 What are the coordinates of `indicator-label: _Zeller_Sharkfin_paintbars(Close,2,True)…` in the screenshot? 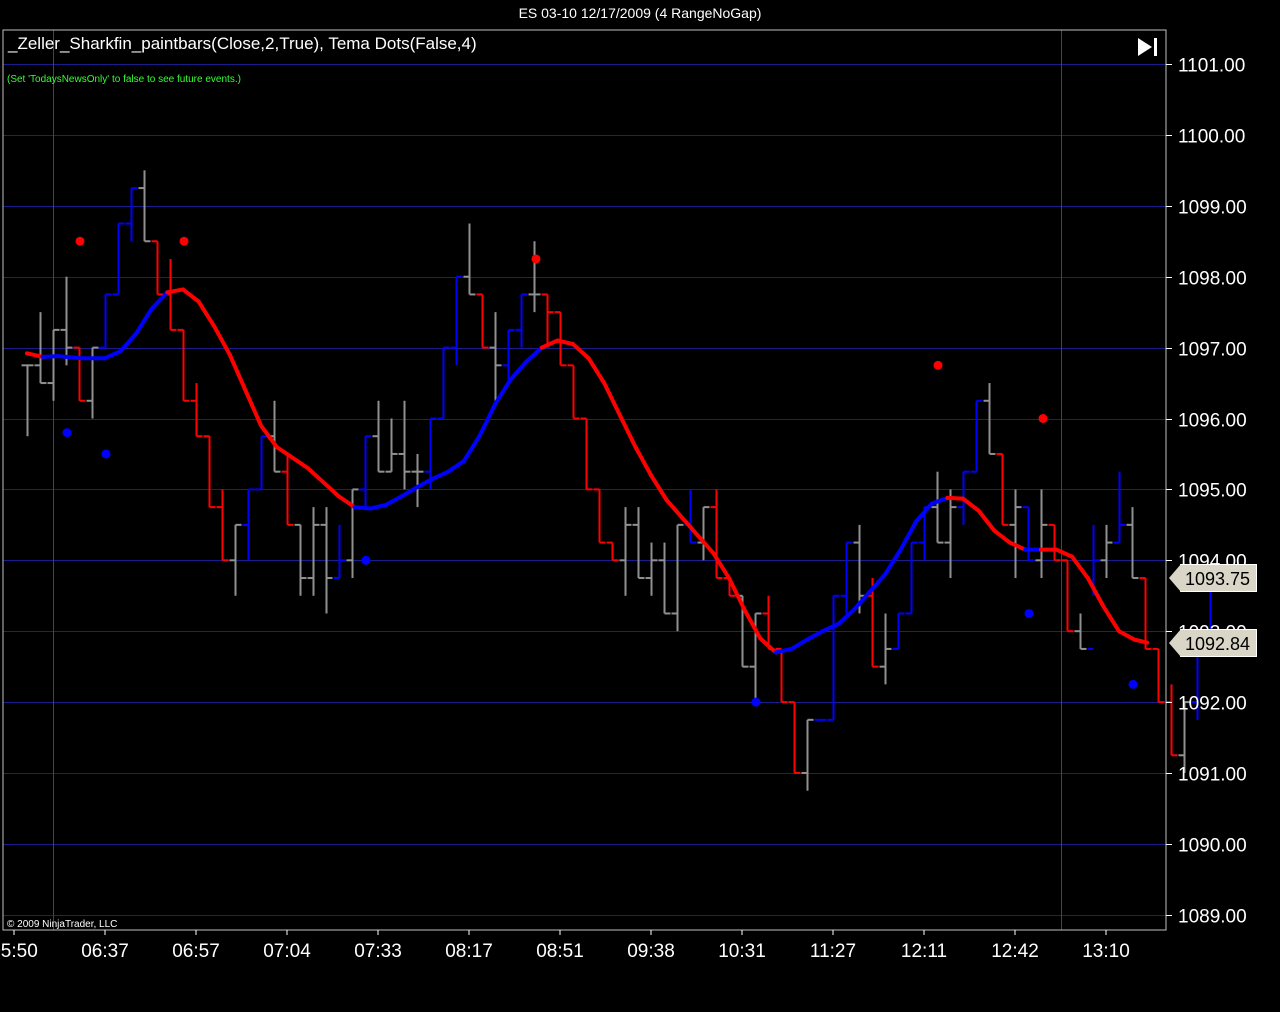 It's located at (242, 43).